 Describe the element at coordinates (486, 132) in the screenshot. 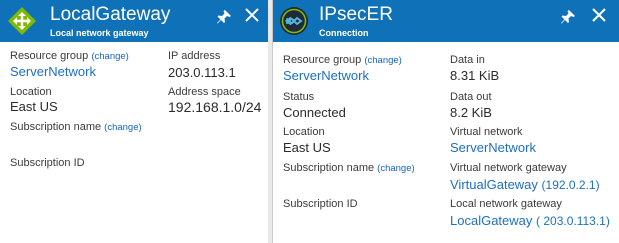

I see `virtual-network-label: Virtual network` at that location.